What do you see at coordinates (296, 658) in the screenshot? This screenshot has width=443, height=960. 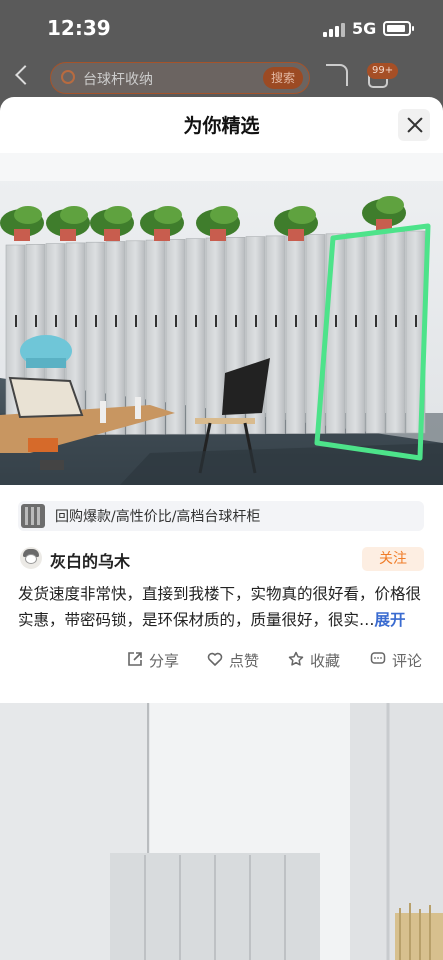 I see `collect-icon` at bounding box center [296, 658].